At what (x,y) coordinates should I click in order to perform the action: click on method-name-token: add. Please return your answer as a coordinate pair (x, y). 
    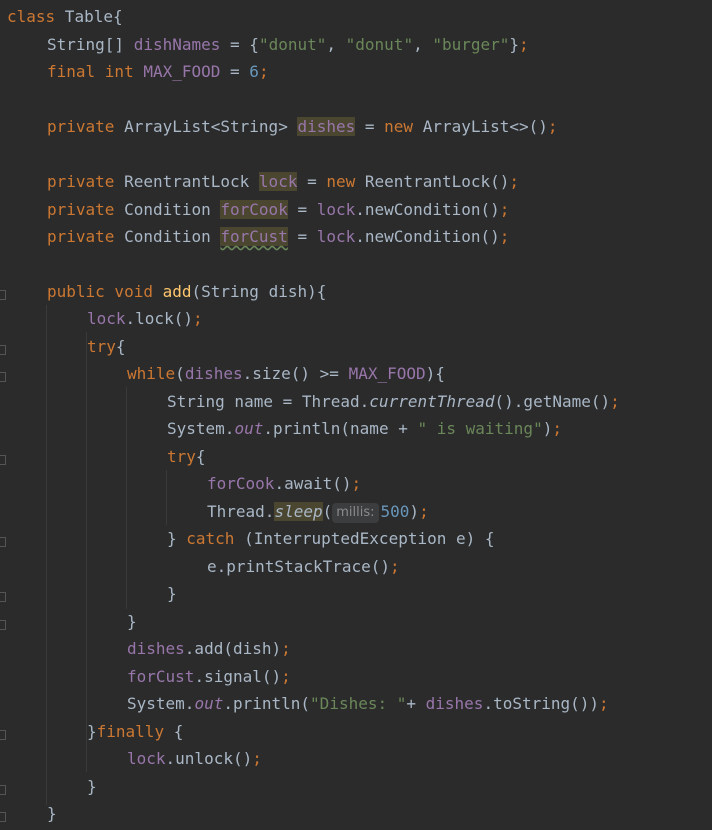
    Looking at the image, I should click on (177, 291).